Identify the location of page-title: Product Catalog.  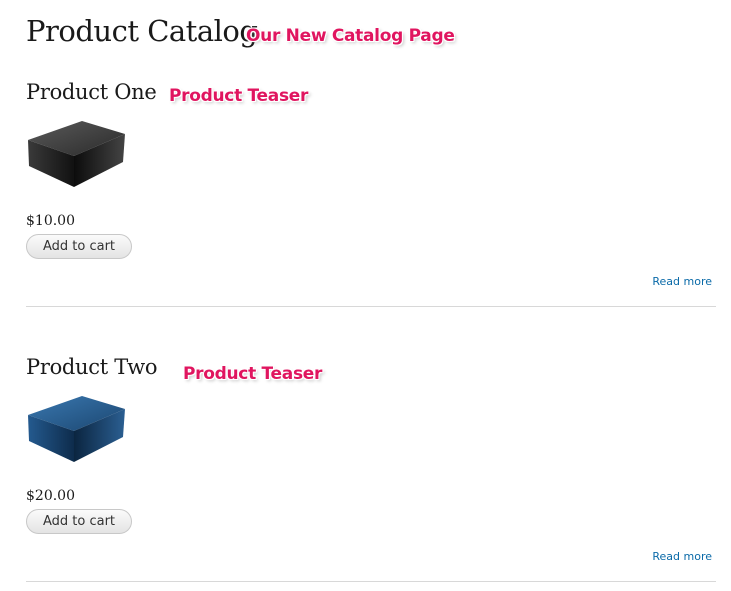
(142, 31).